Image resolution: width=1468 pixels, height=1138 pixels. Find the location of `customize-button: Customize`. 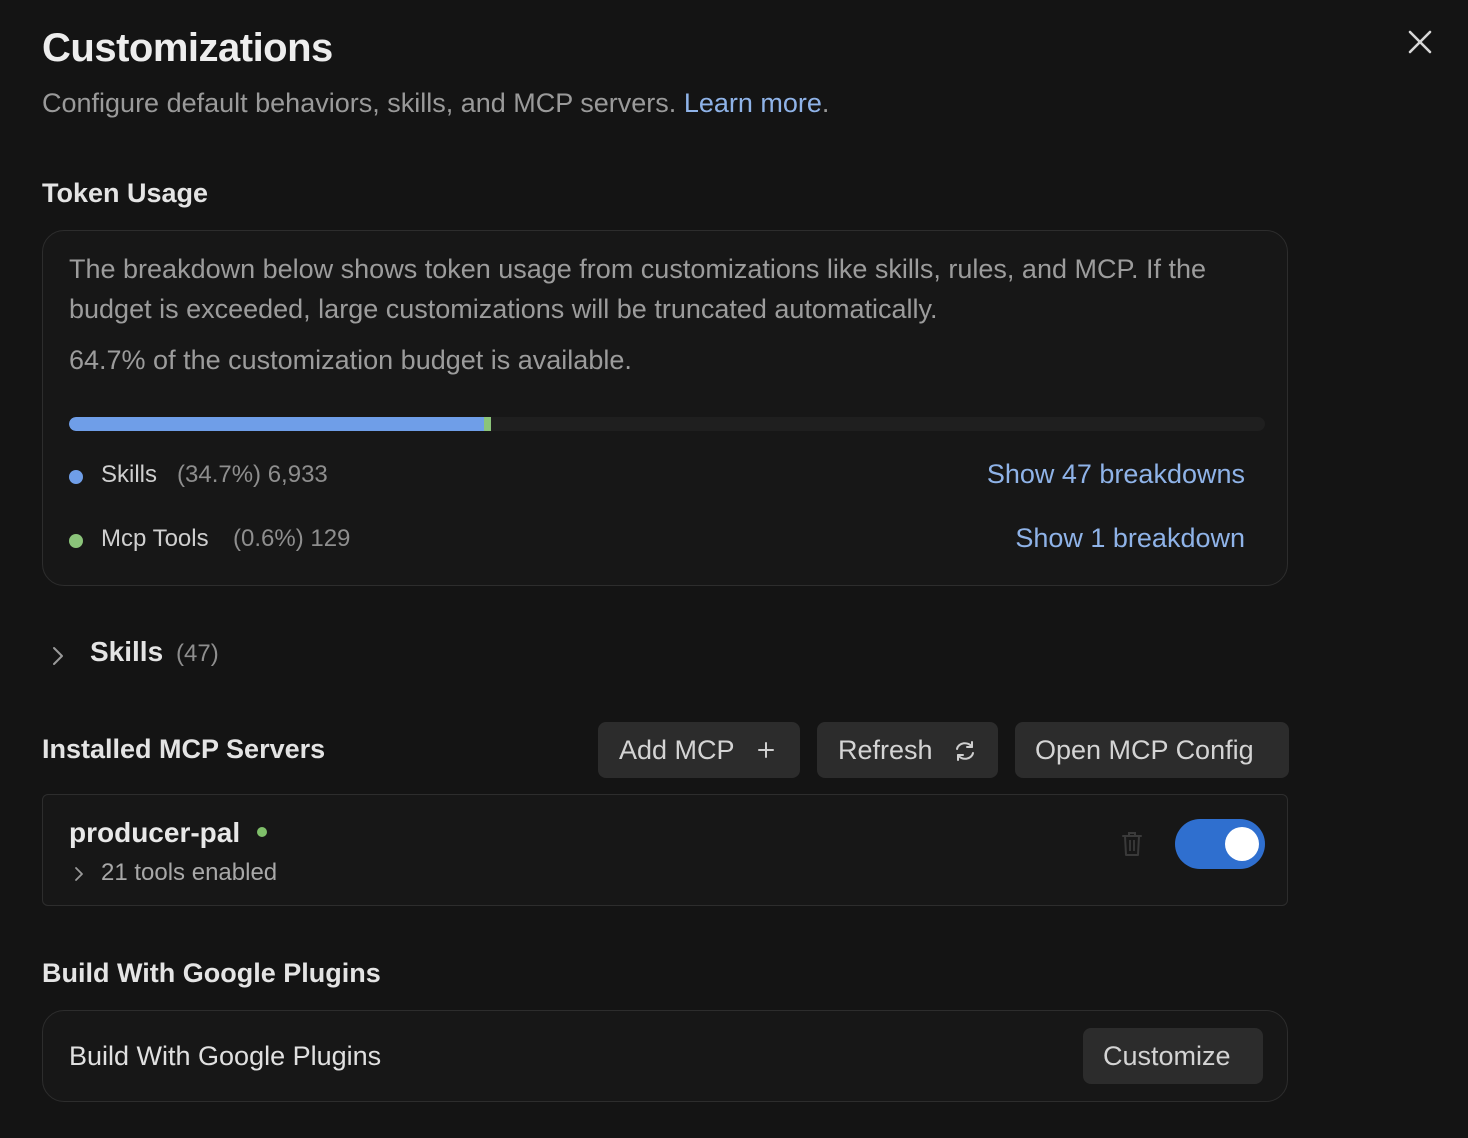

customize-button: Customize is located at coordinates (1173, 1056).